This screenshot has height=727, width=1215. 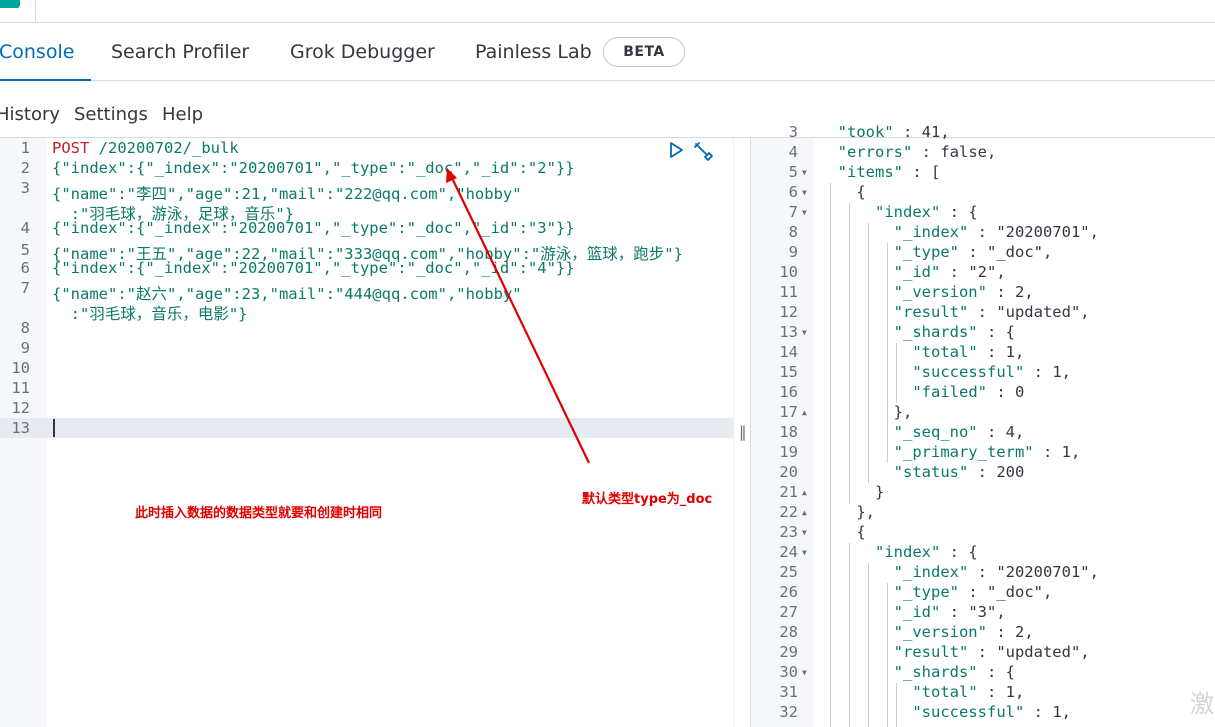 What do you see at coordinates (168, 148) in the screenshot?
I see `request-url: /20200702/_bulk` at bounding box center [168, 148].